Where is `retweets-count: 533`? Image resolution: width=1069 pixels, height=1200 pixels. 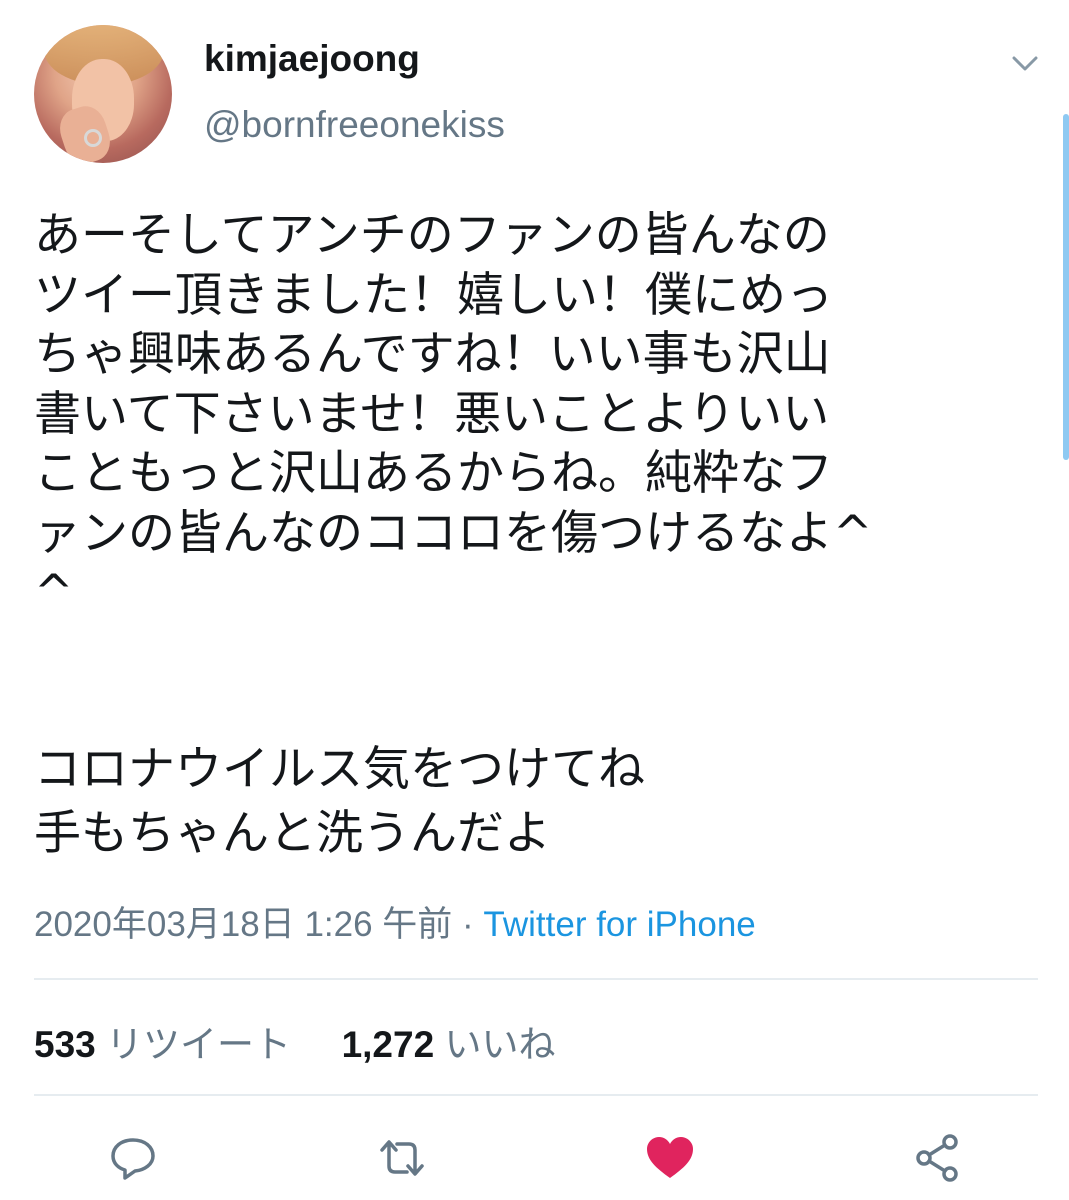 retweets-count: 533 is located at coordinates (65, 1044).